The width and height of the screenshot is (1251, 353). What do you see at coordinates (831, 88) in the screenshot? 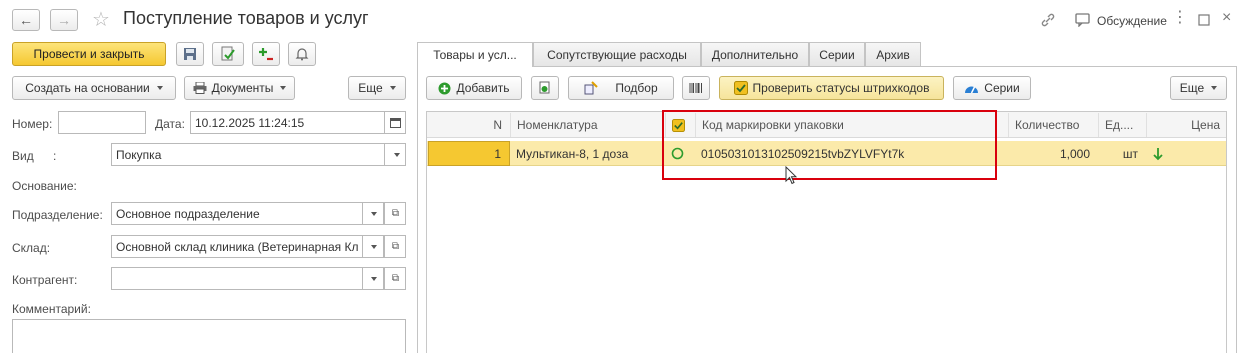
I see `check-barcode-status-button: Проверить статусы штрихкодов` at bounding box center [831, 88].